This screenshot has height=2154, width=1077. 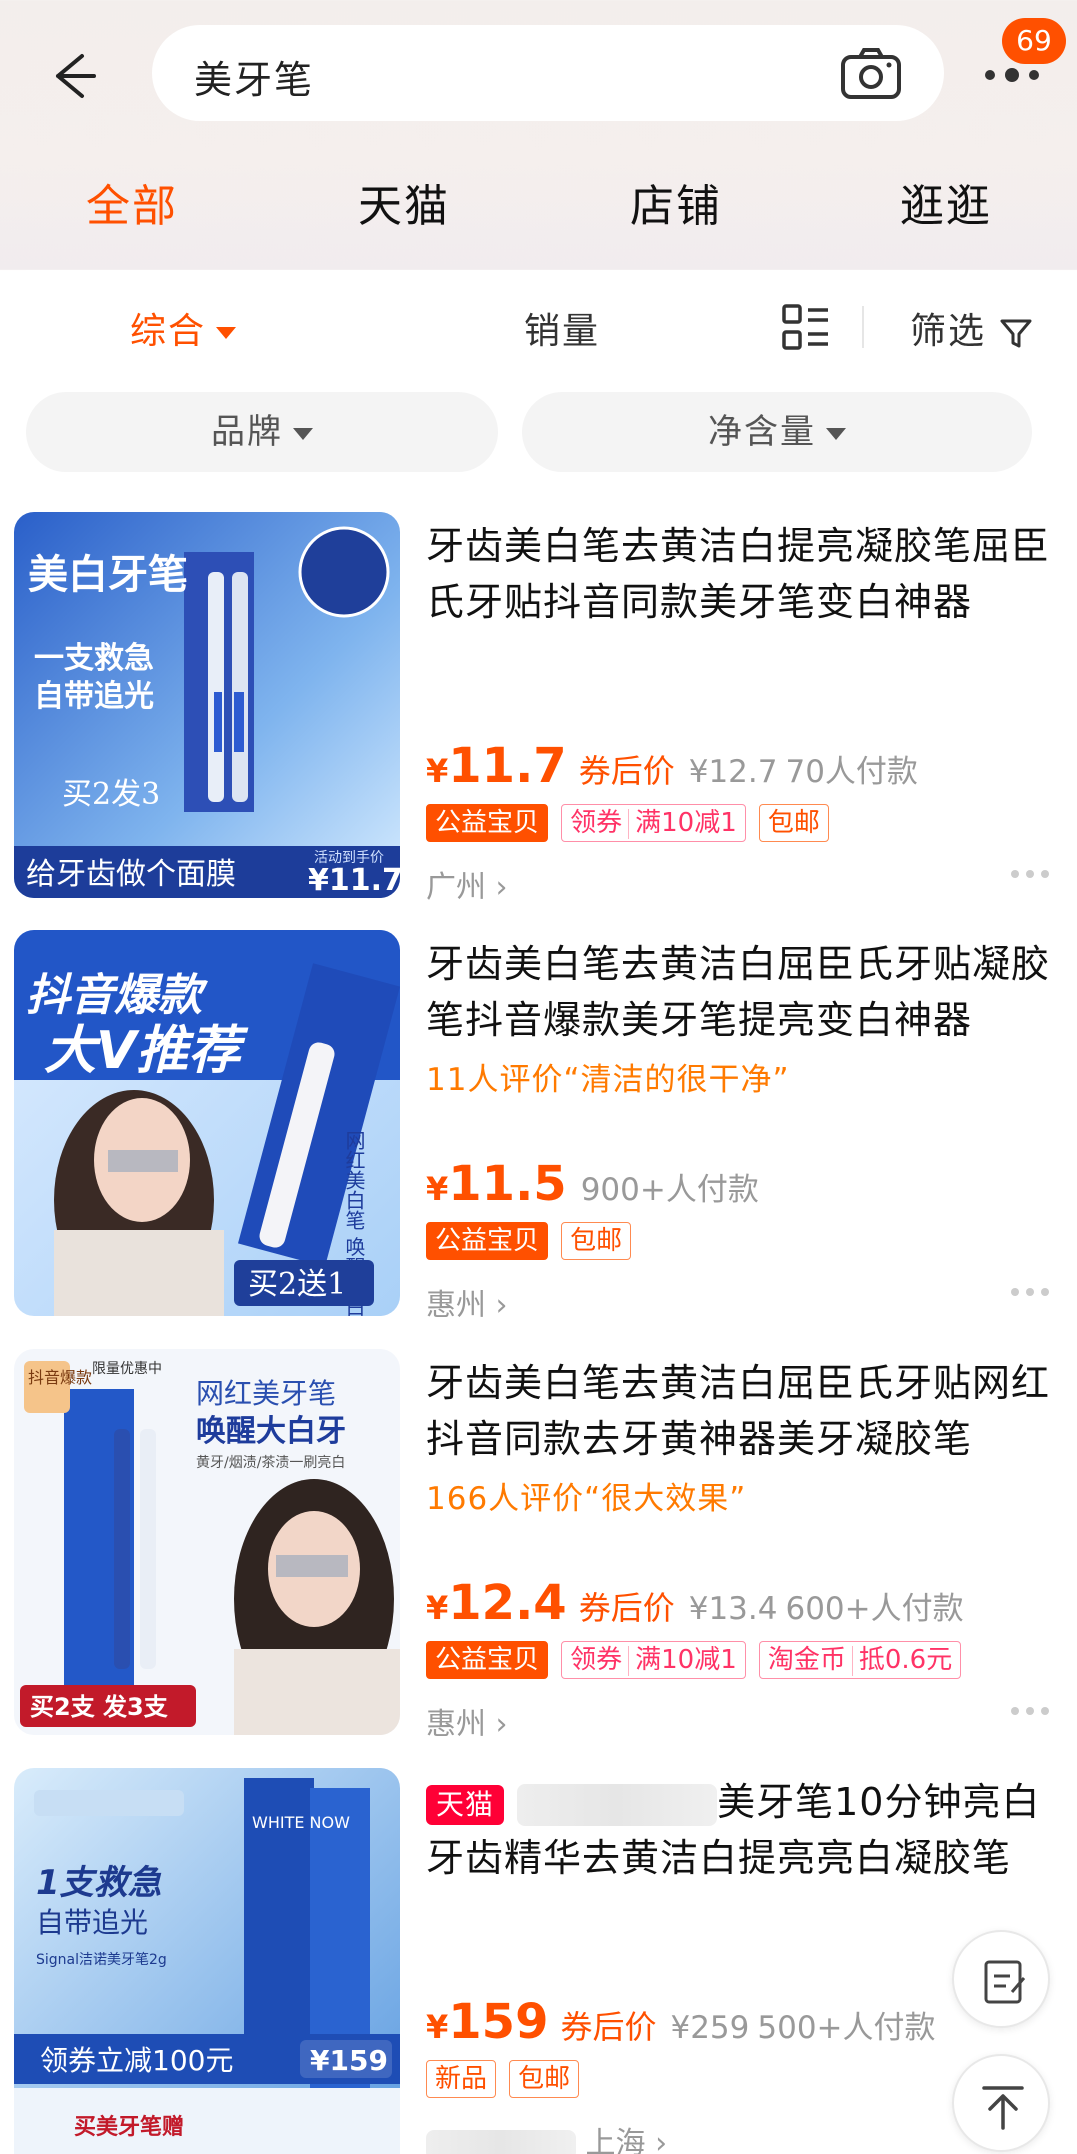 What do you see at coordinates (741, 1411) in the screenshot?
I see `product-title: 牙齿美白笔去黄洁白屈臣氏牙贴网红抖音同款去牙黄神器美牙凝胶笔` at bounding box center [741, 1411].